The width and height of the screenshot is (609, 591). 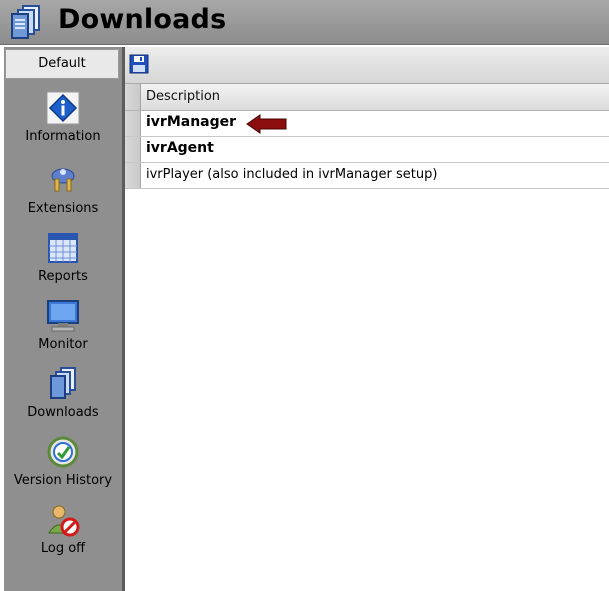 What do you see at coordinates (62, 64) in the screenshot?
I see `tab-default: Default` at bounding box center [62, 64].